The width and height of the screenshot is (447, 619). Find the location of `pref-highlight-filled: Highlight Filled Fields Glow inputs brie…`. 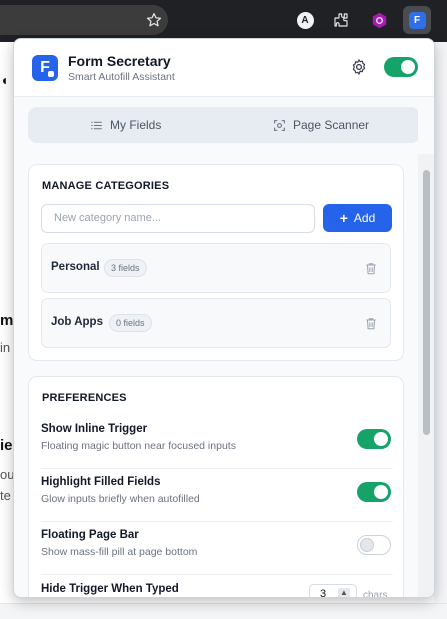

pref-highlight-filled: Highlight Filled Fields Glow inputs brie… is located at coordinates (217, 496).